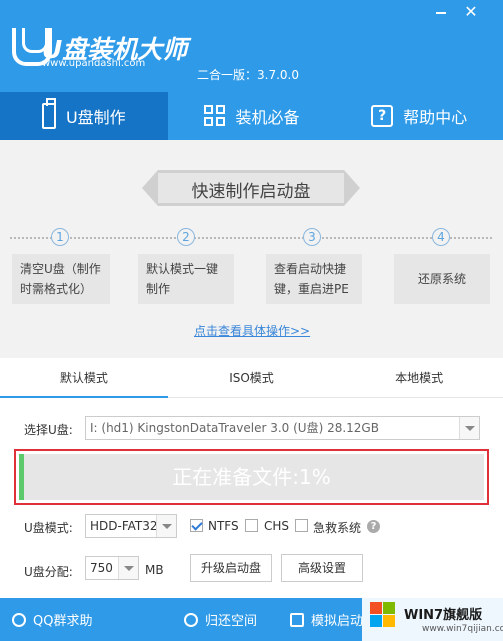 This screenshot has height=641, width=503. What do you see at coordinates (48, 430) in the screenshot?
I see `select-u-label: 选择U盘:` at bounding box center [48, 430].